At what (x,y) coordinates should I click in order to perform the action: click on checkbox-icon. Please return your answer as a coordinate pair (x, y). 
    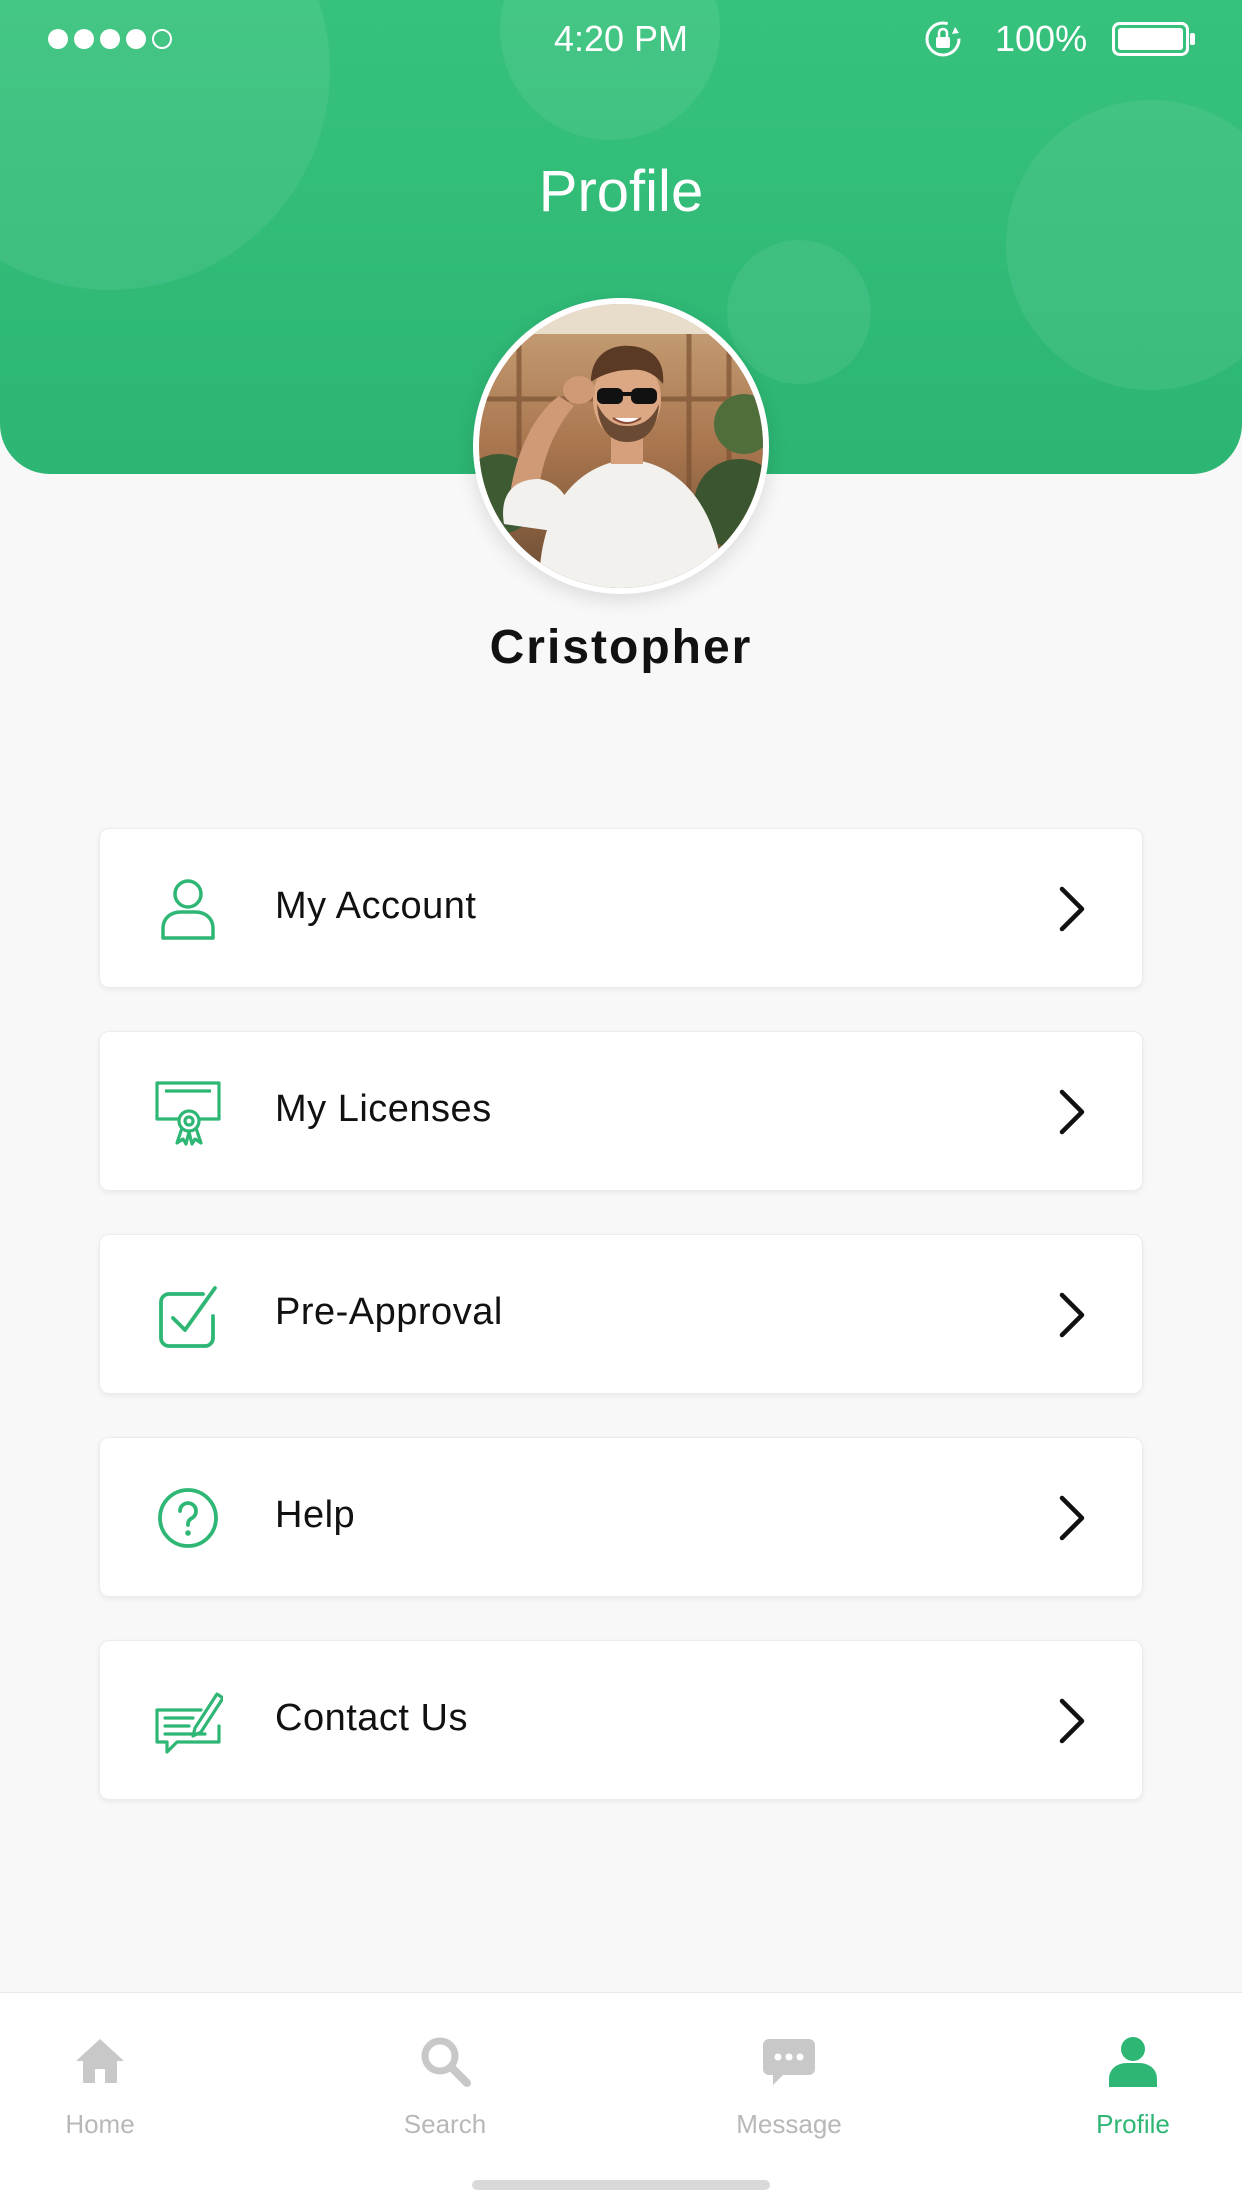
    Looking at the image, I should click on (188, 1317).